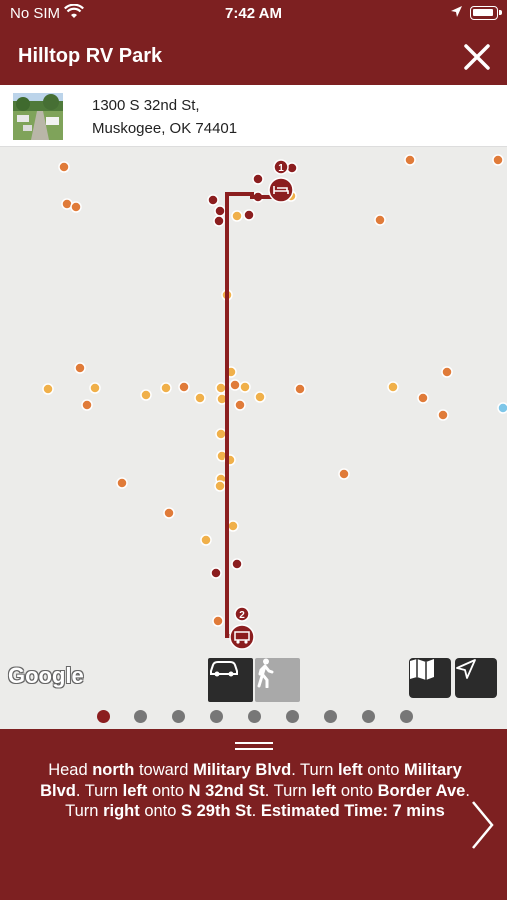  I want to click on my-location-button, so click(476, 678).